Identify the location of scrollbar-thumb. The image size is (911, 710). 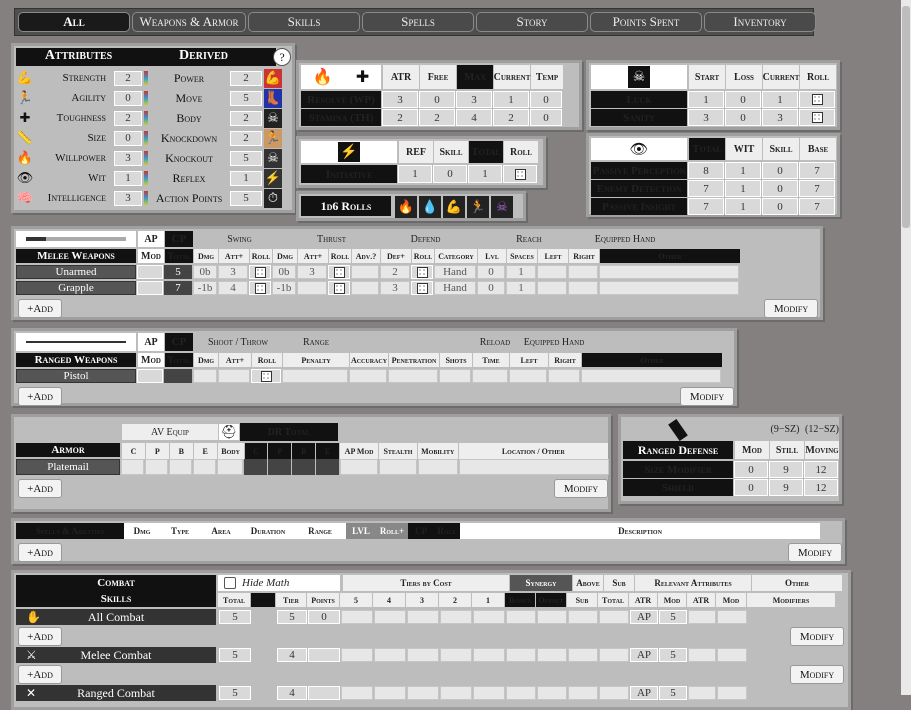
(906, 117).